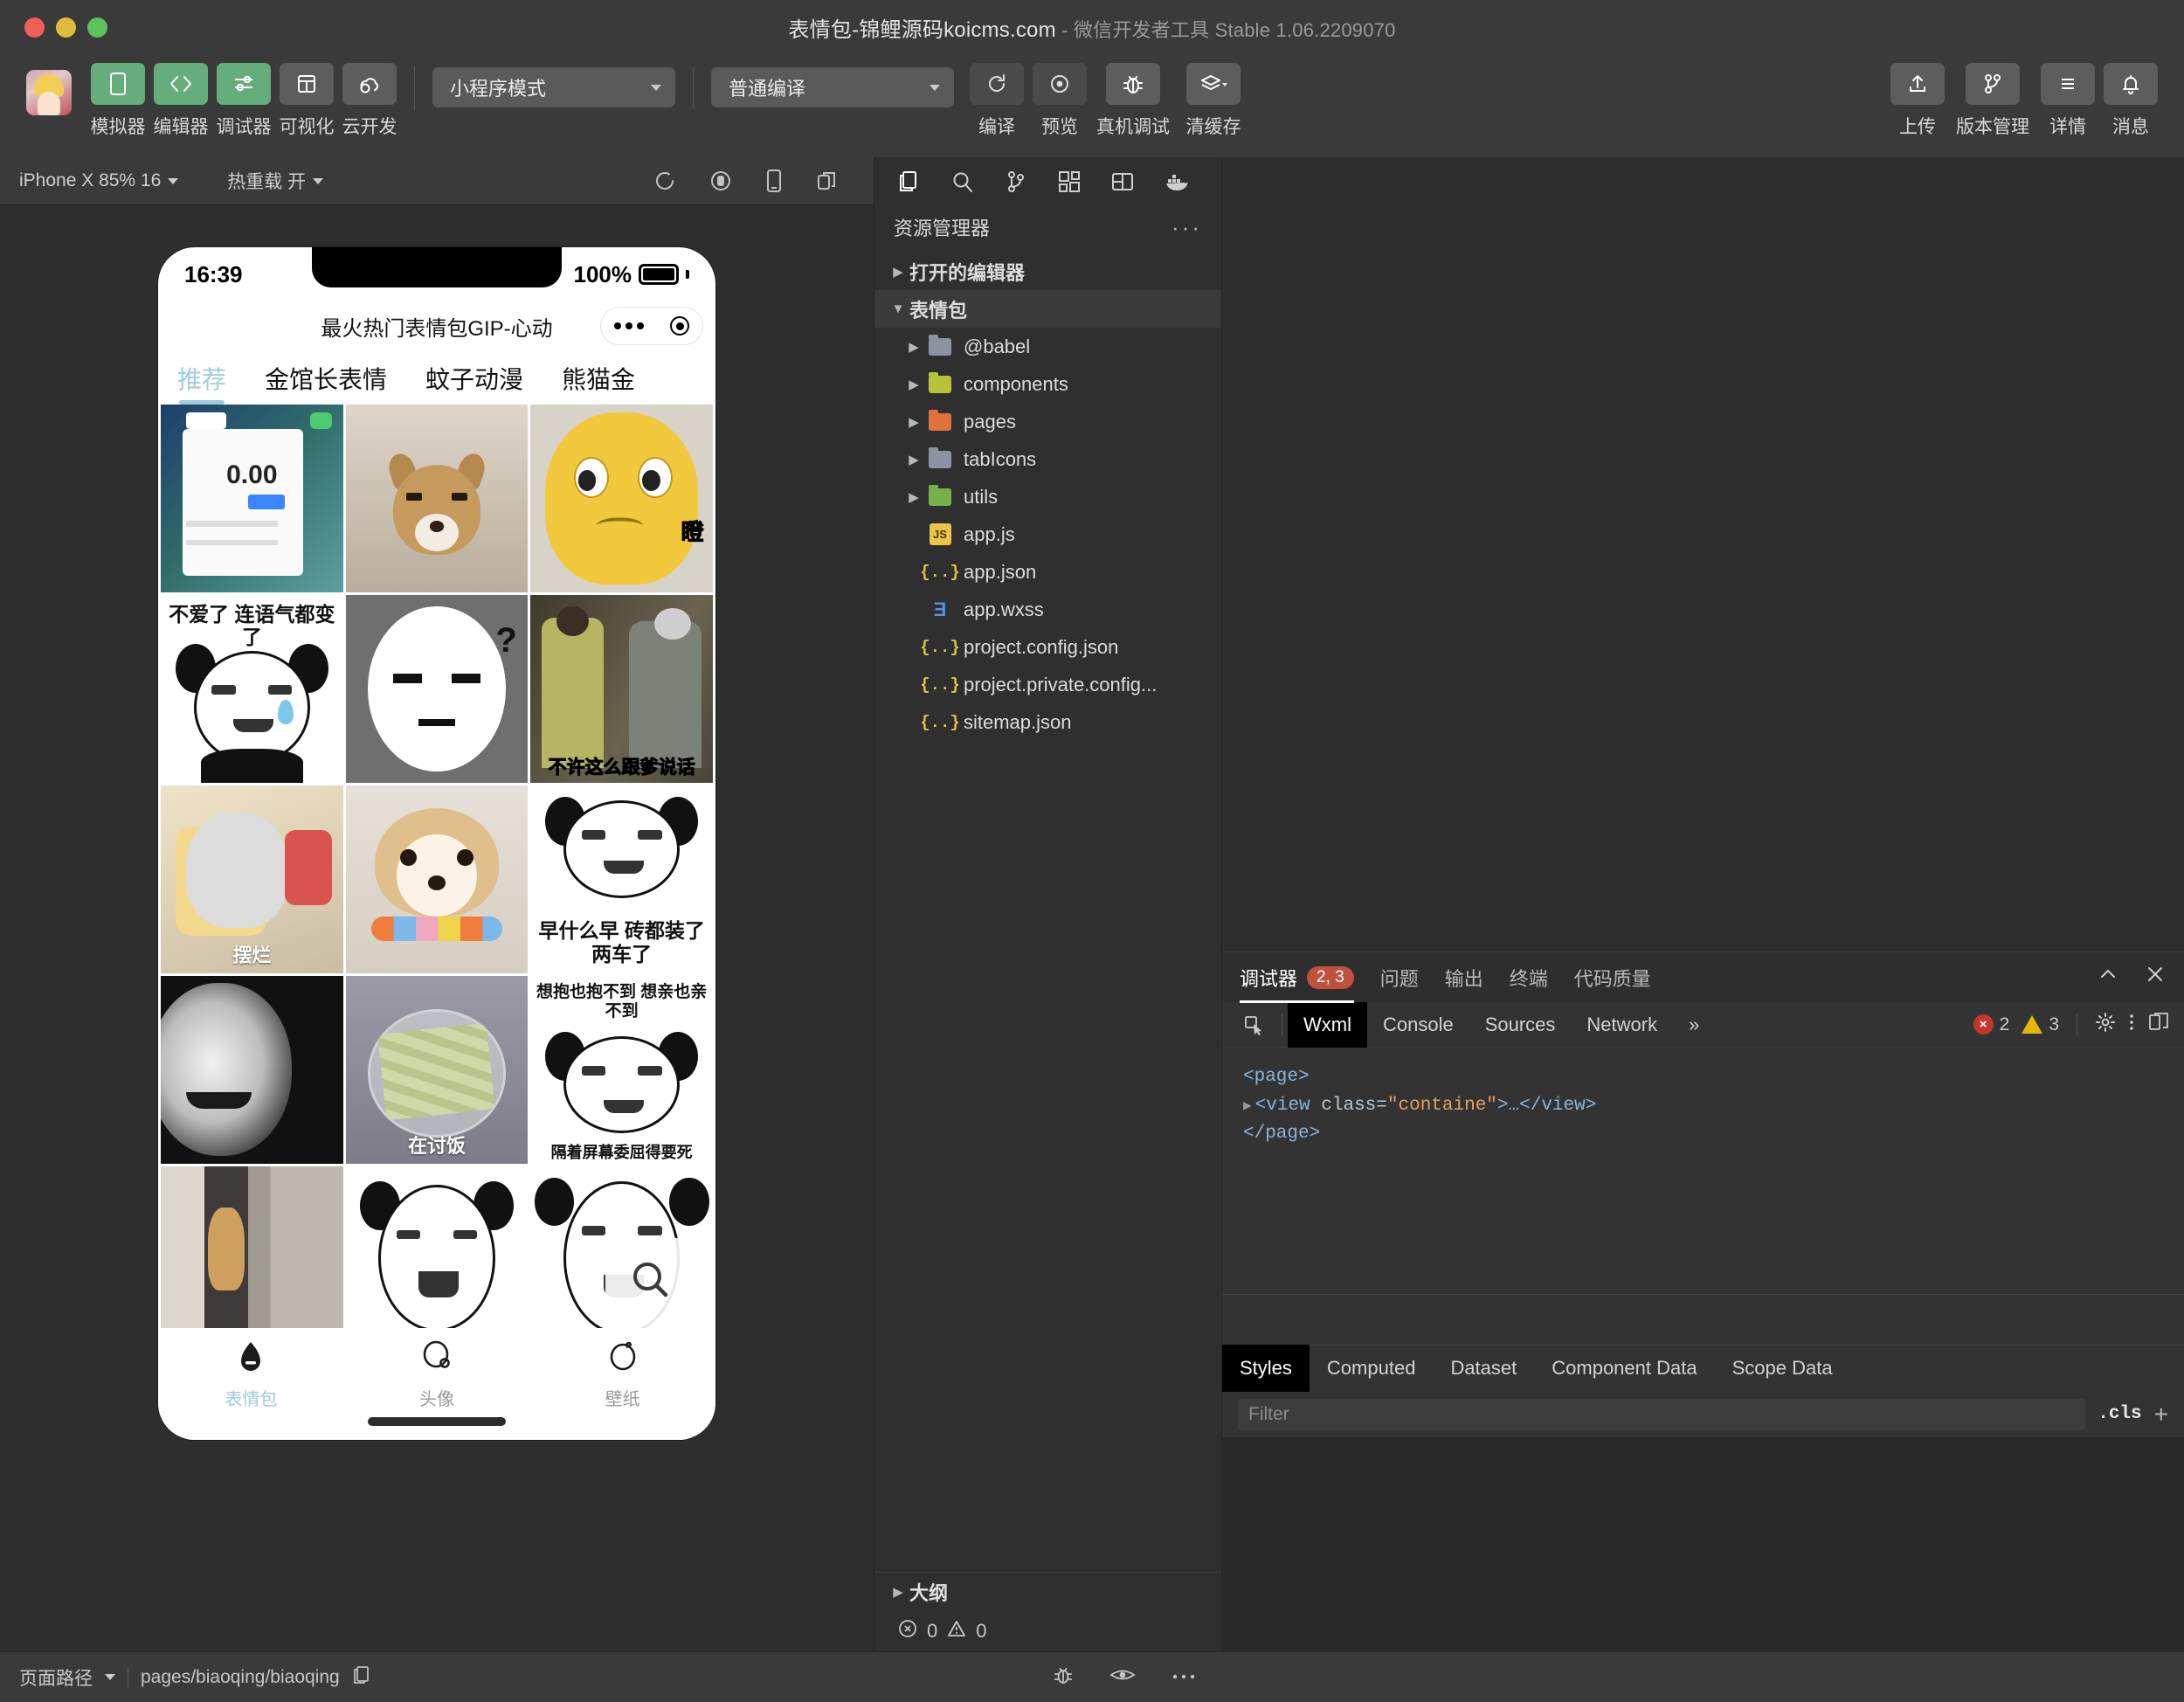 The height and width of the screenshot is (1702, 2184). I want to click on mode-select: 小程序模式, so click(553, 87).